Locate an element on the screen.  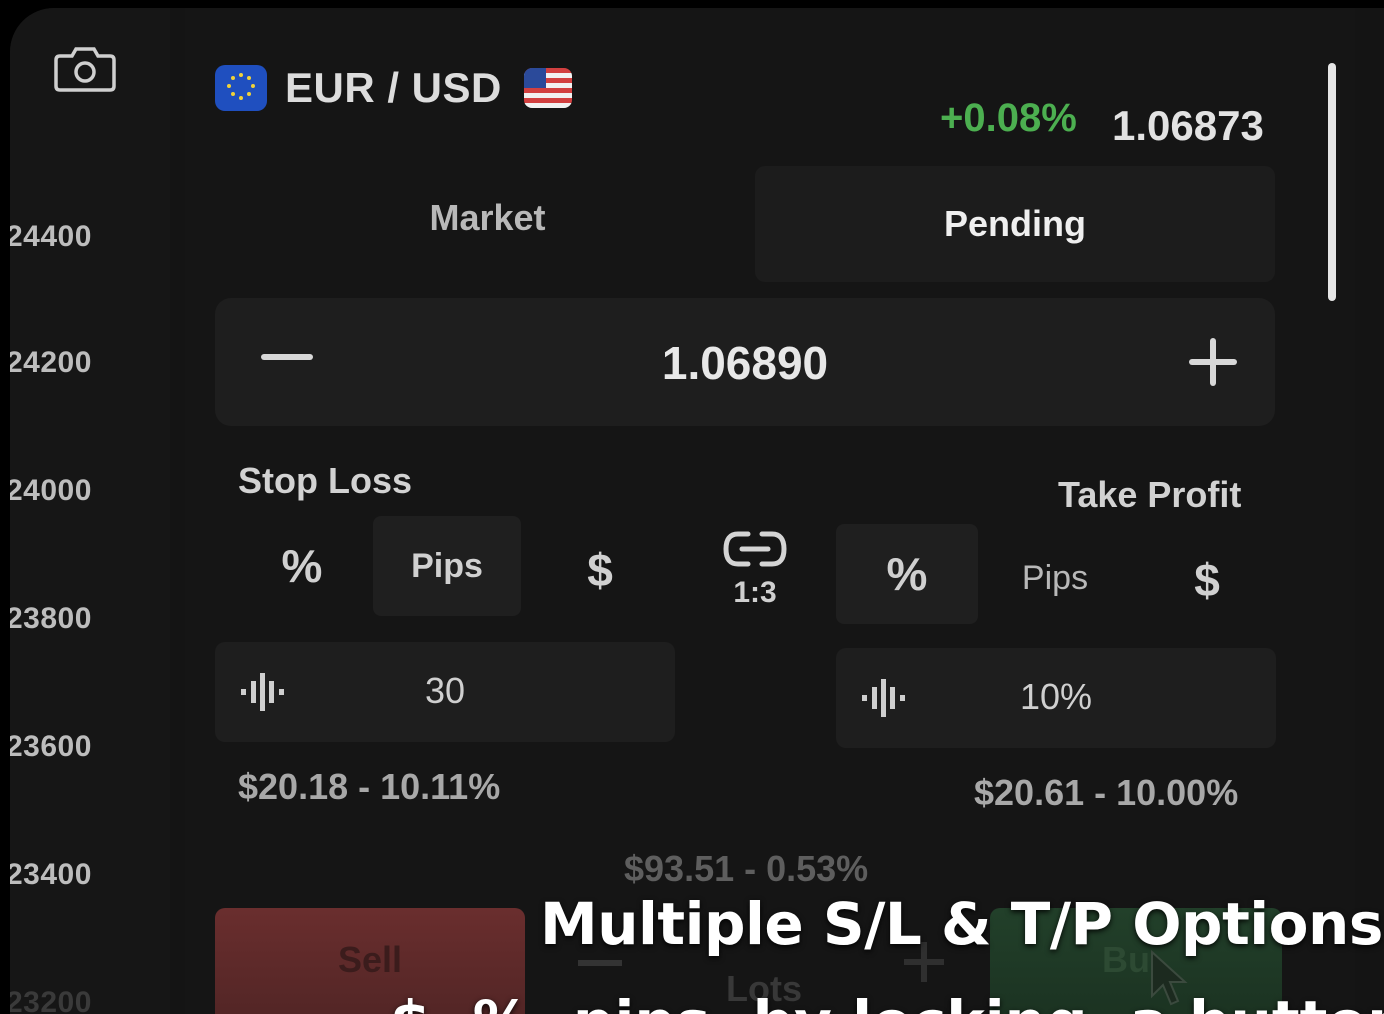
tp-value: 10% is located at coordinates (1056, 696).